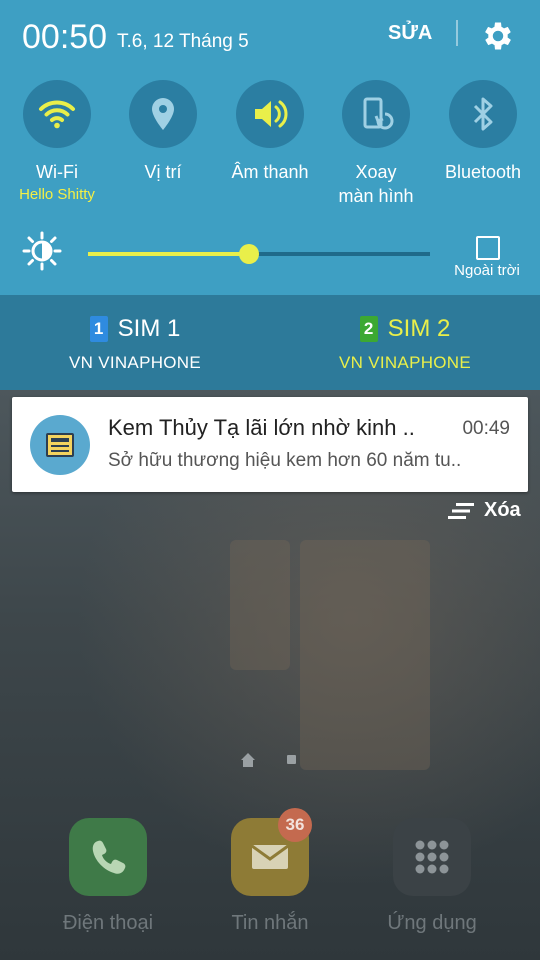 This screenshot has height=960, width=540. I want to click on rotate-toggle: Xoay màn hình, so click(376, 144).